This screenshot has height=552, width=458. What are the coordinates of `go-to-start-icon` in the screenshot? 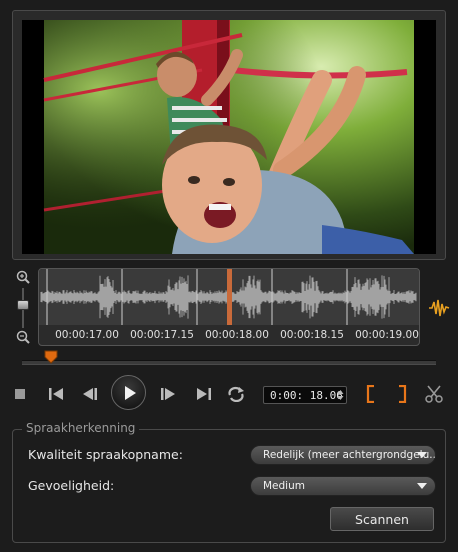 It's located at (56, 394).